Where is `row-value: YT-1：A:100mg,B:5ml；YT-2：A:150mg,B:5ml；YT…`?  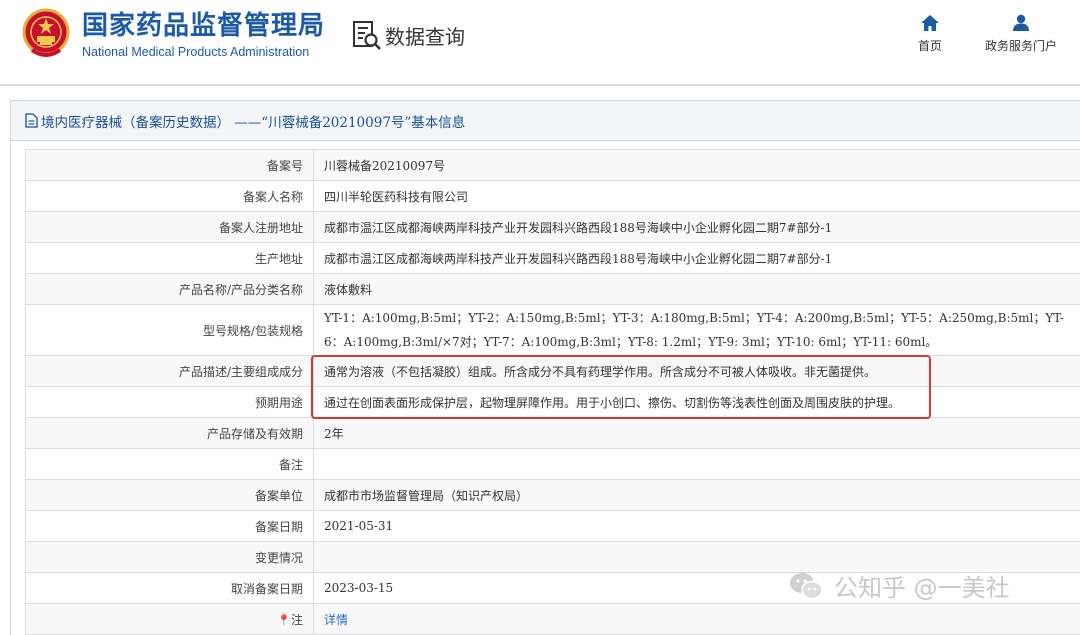 row-value: YT-1：A:100mg,B:5ml；YT-2：A:150mg,B:5ml；YT… is located at coordinates (696, 330).